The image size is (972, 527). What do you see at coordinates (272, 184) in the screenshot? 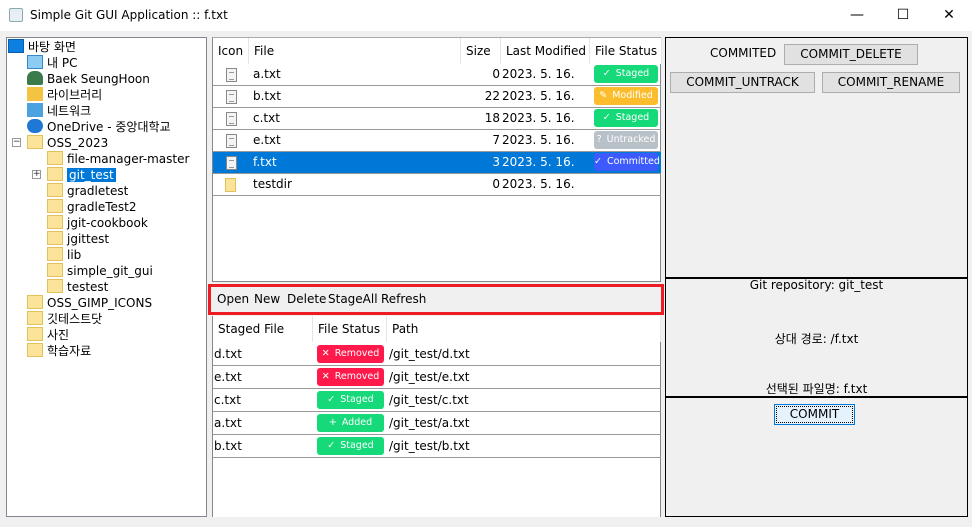
I see `file-name: testdir` at bounding box center [272, 184].